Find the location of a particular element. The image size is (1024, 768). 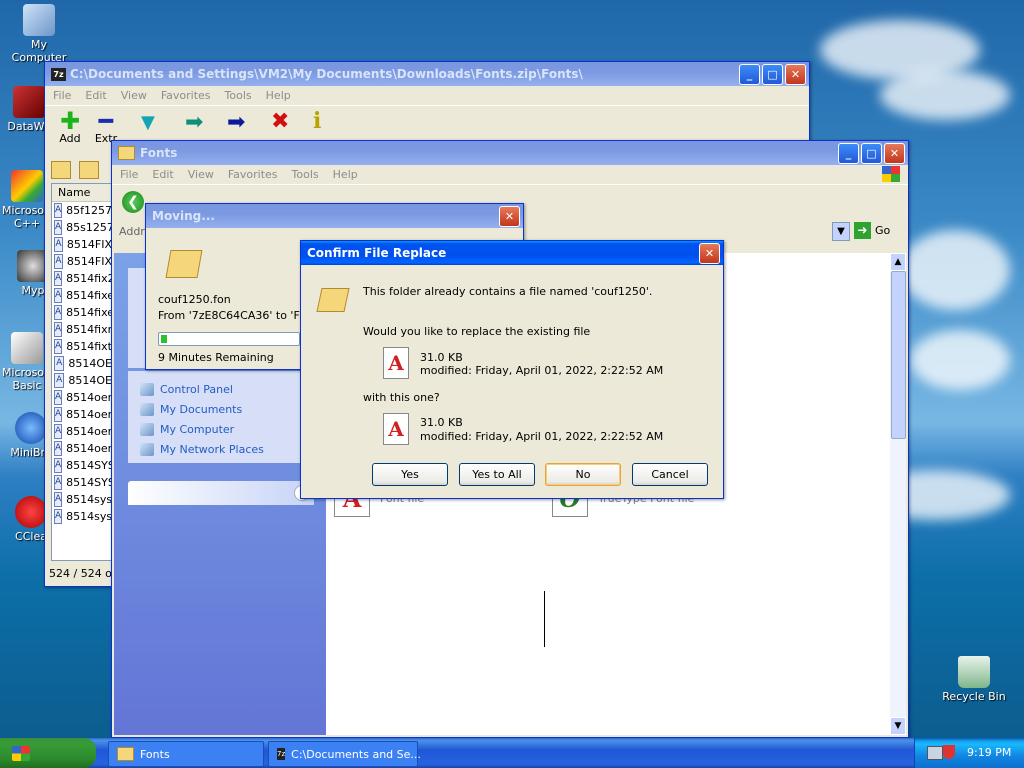

test-button: ▼ is located at coordinates (148, 122).